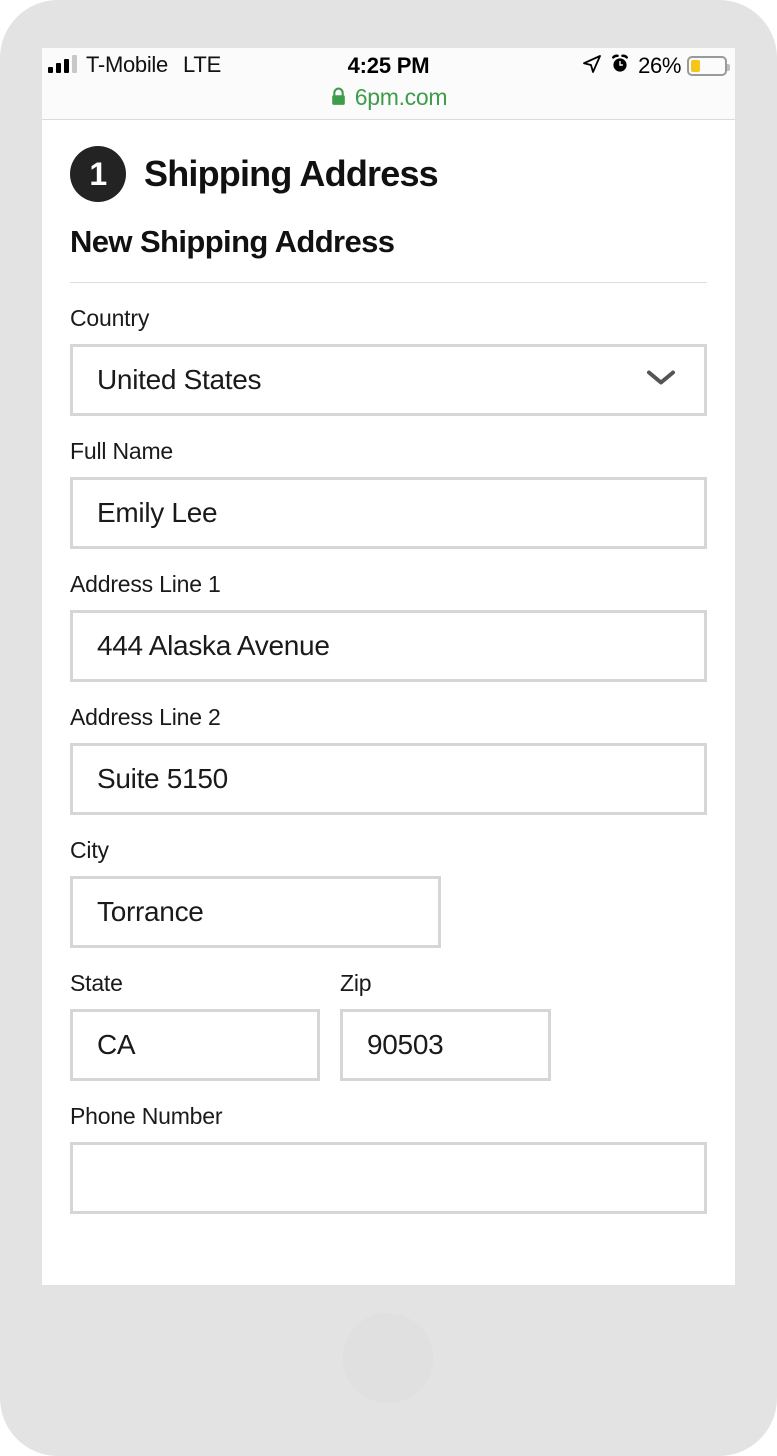 This screenshot has height=1456, width=777. Describe the element at coordinates (388, 1178) in the screenshot. I see `phone-number-input` at that location.